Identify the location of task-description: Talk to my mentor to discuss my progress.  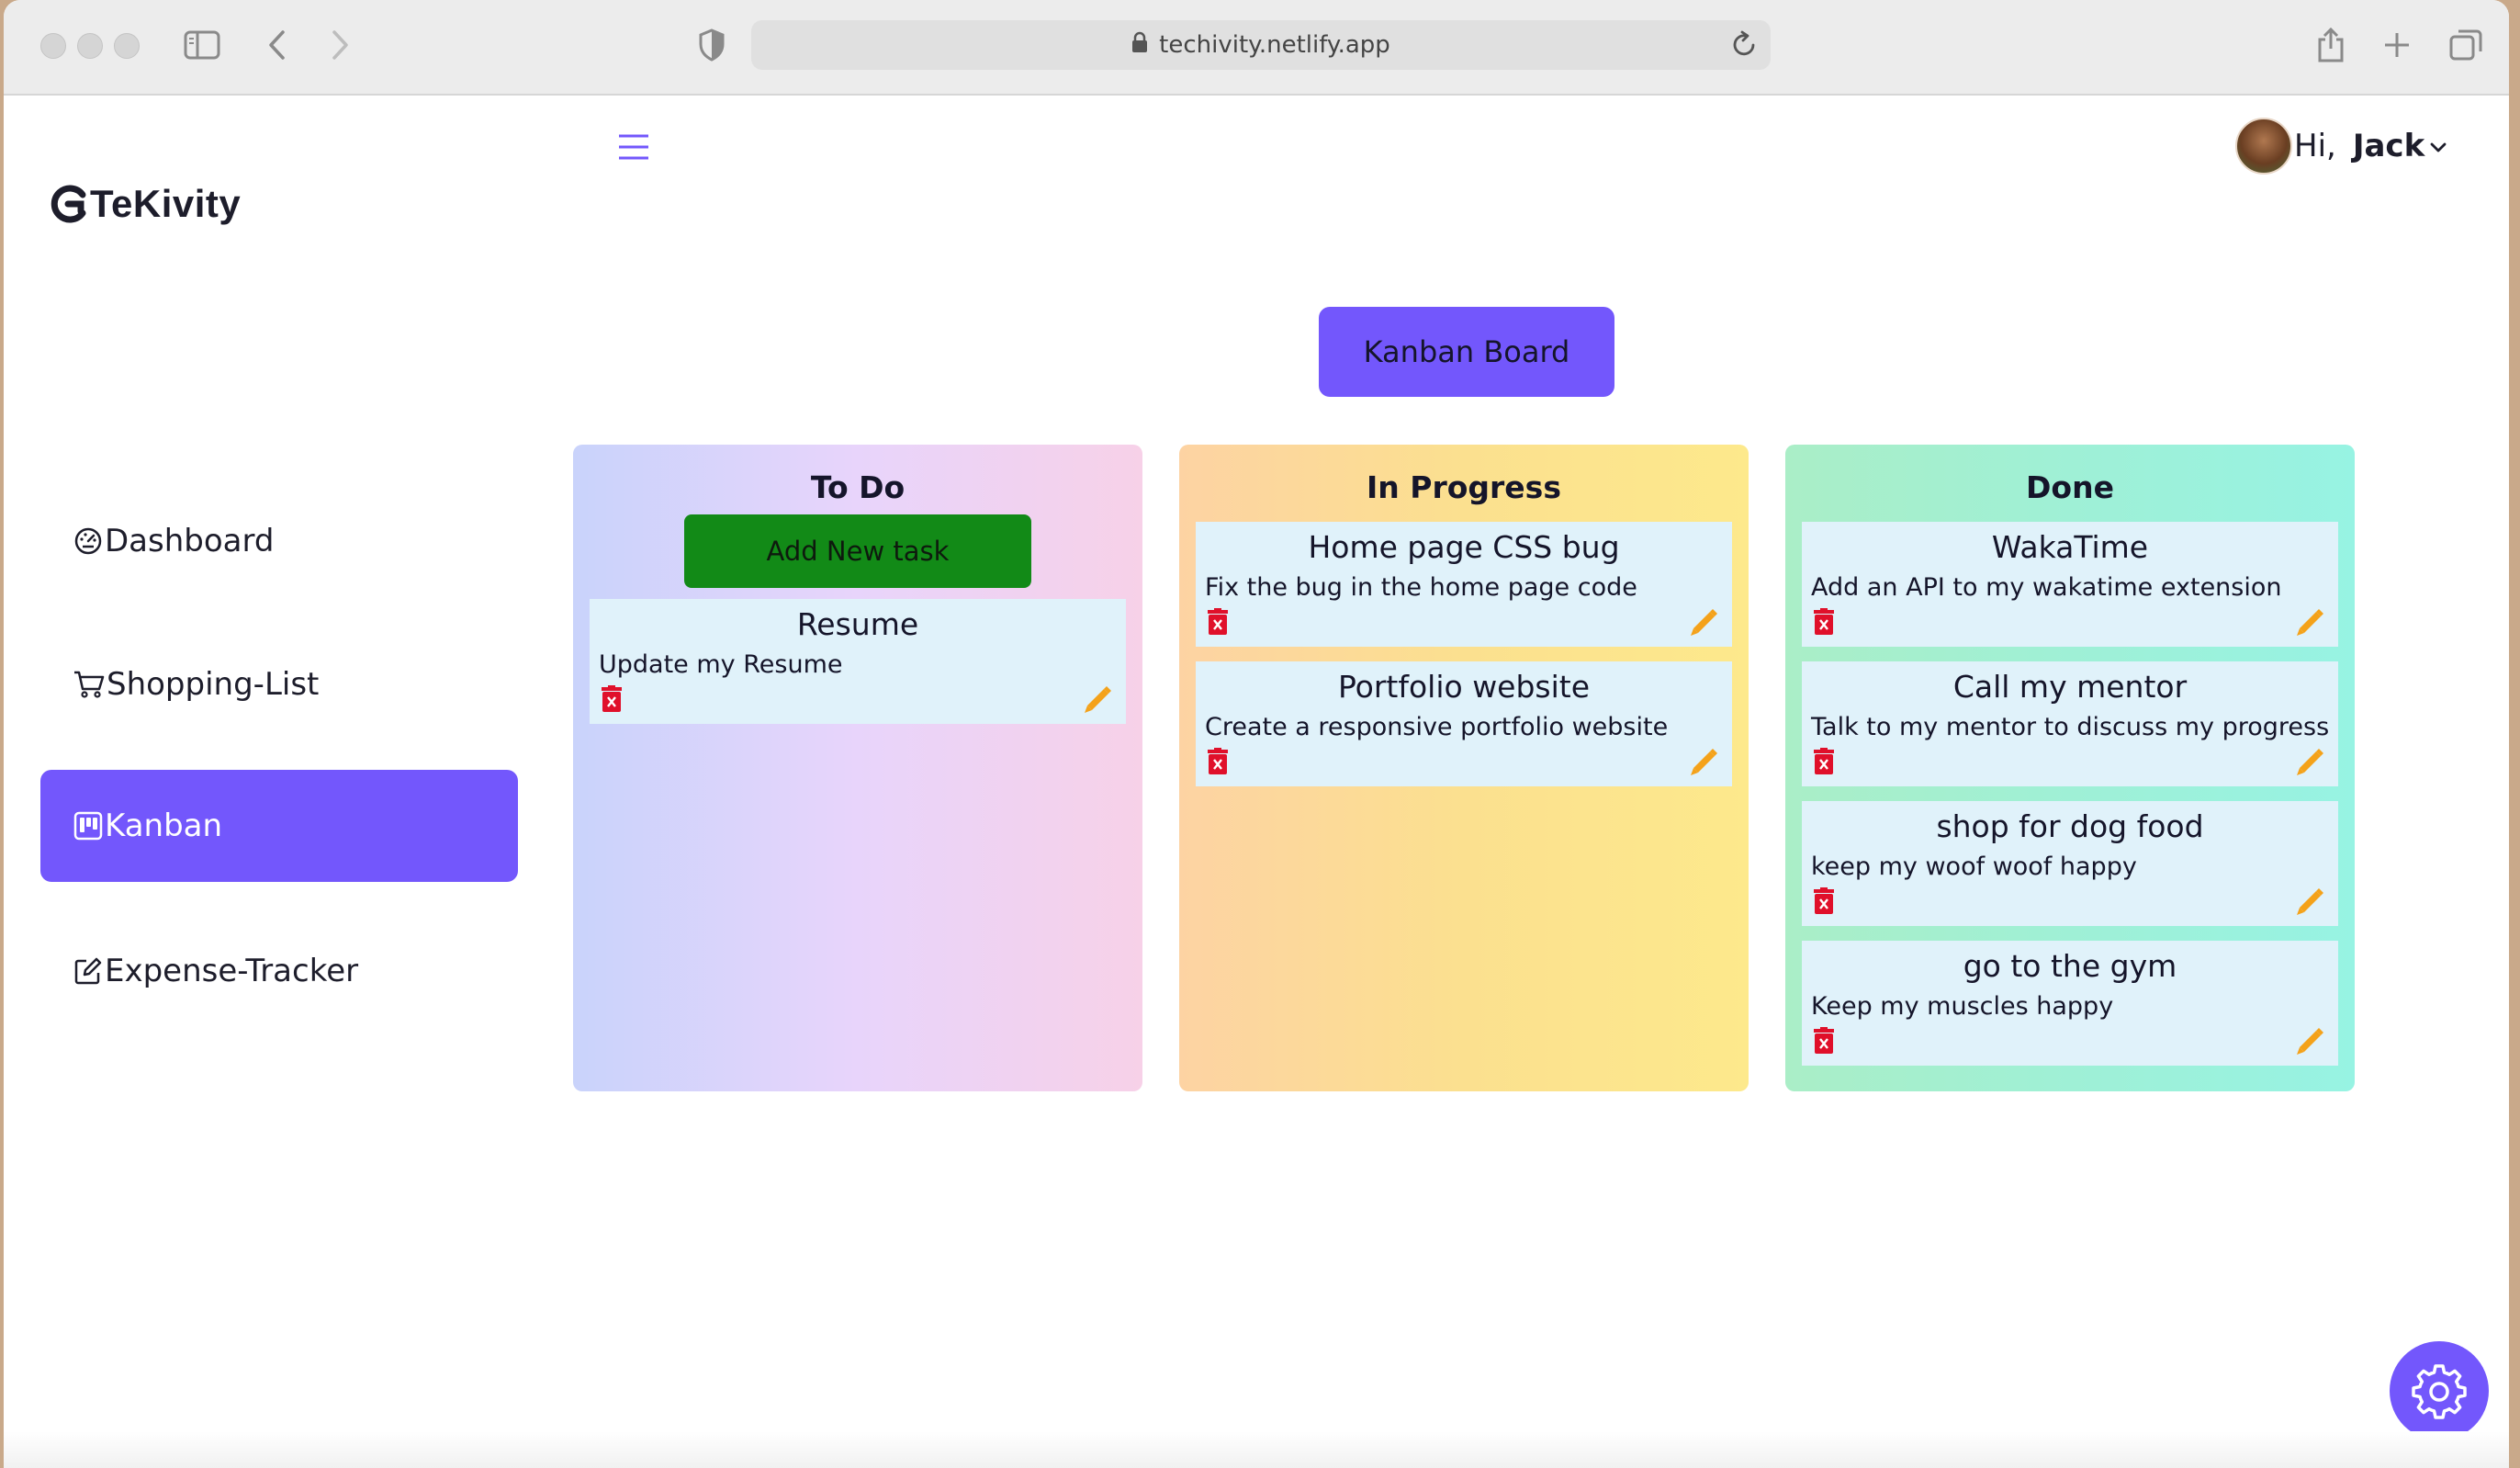
(2070, 727).